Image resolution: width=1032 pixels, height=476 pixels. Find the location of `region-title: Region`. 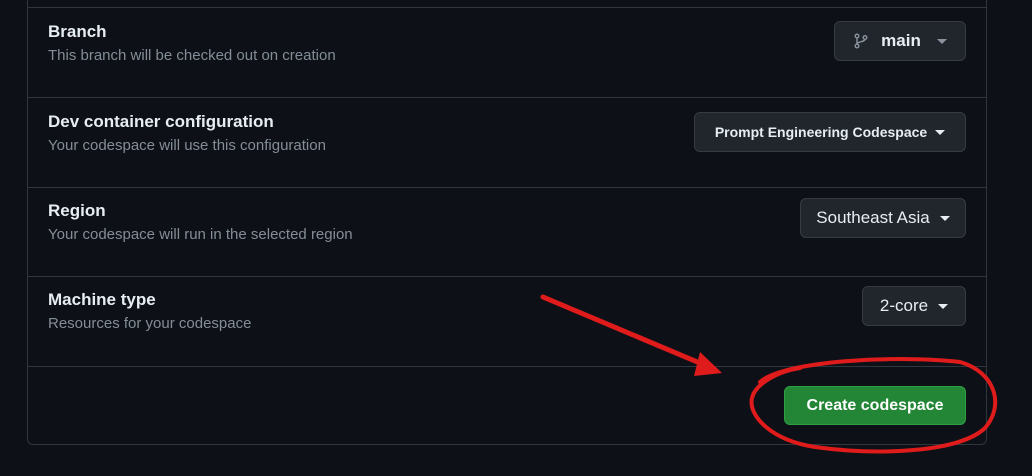

region-title: Region is located at coordinates (77, 210).